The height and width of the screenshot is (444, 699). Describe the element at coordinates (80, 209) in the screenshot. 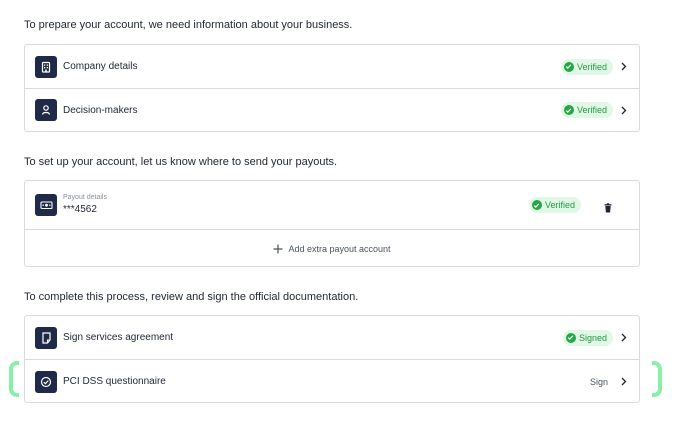

I see `payout-account-number: ***4562` at that location.